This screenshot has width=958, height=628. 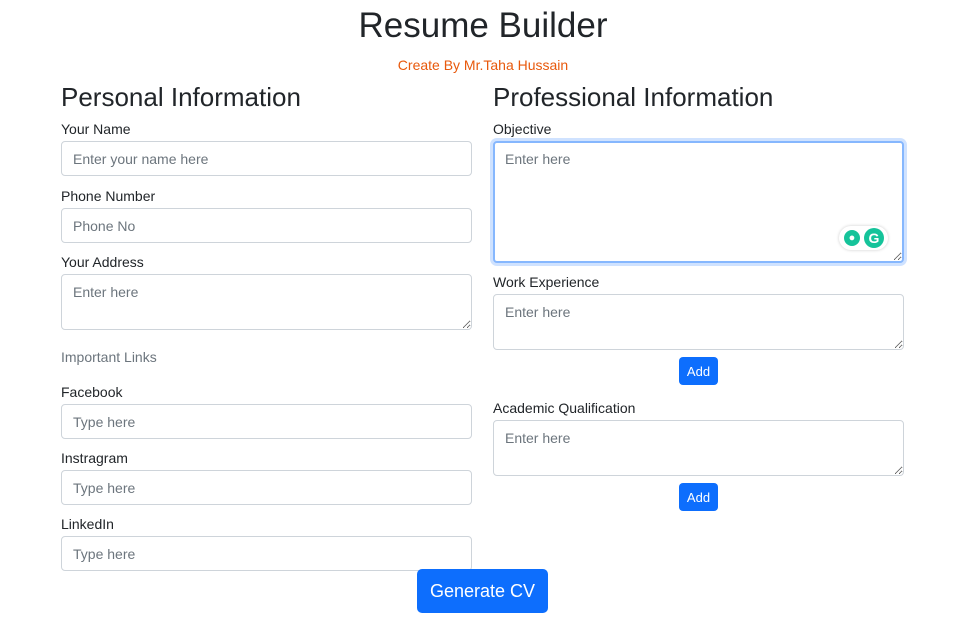 What do you see at coordinates (266, 225) in the screenshot?
I see `phone-input` at bounding box center [266, 225].